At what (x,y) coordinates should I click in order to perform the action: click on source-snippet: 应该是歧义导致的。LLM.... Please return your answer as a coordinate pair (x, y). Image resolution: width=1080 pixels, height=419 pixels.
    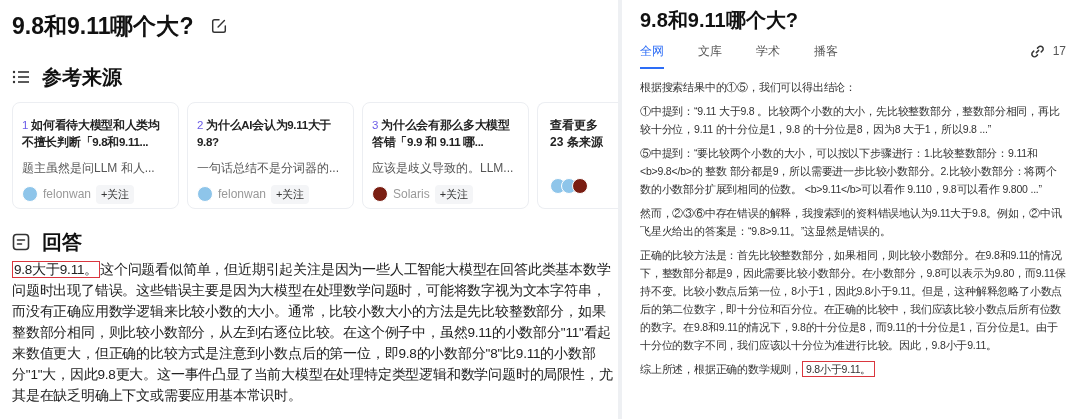
    Looking at the image, I should click on (443, 168).